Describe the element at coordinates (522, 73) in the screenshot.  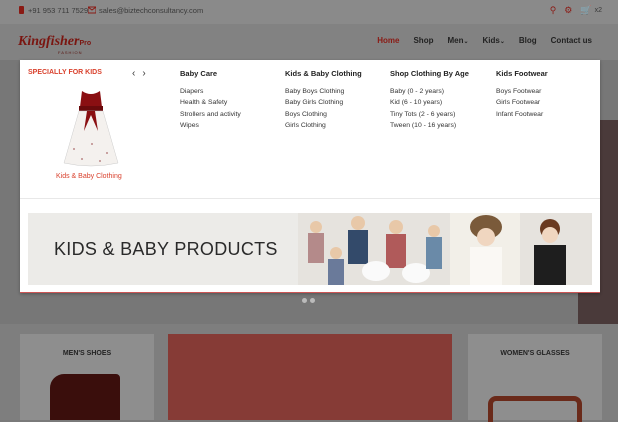
I see `column-heading: Kids Footwear` at that location.